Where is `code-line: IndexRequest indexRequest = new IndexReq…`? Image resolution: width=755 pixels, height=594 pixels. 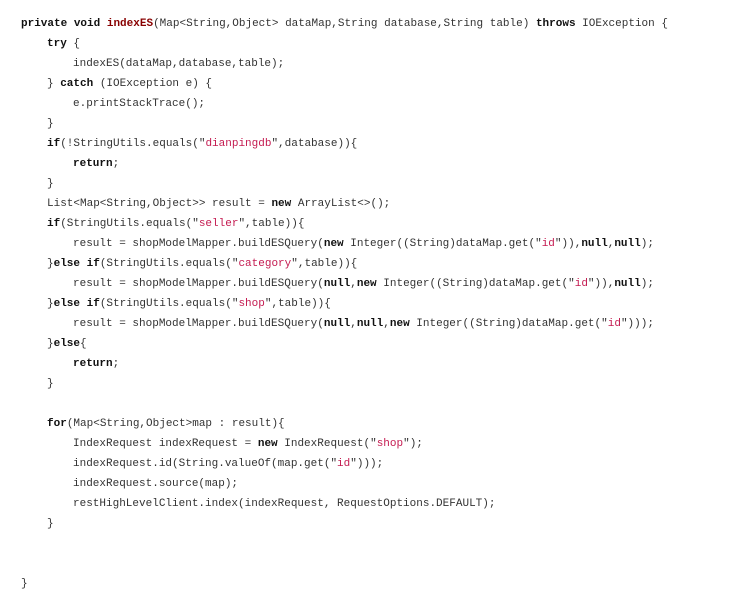 code-line: IndexRequest indexRequest = new IndexReq… is located at coordinates (344, 444).